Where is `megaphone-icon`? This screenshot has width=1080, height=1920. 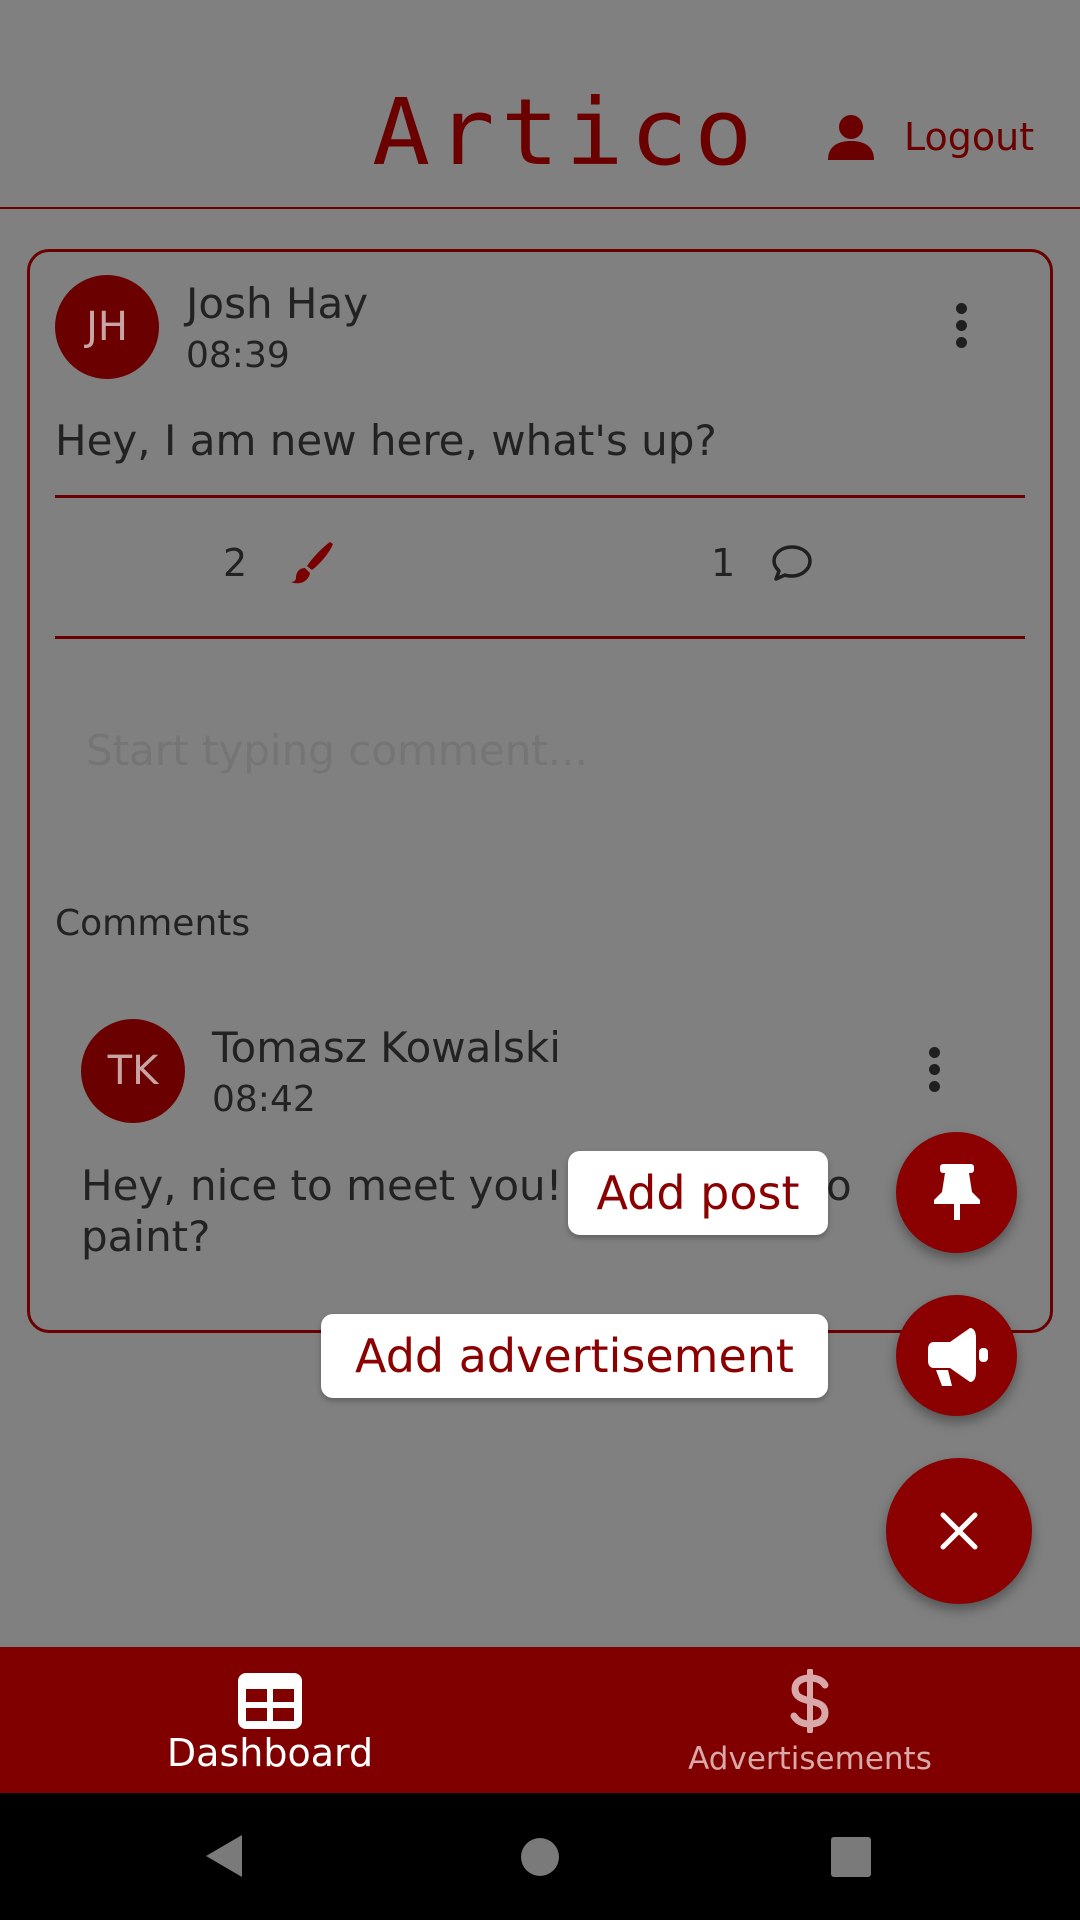
megaphone-icon is located at coordinates (958, 1357).